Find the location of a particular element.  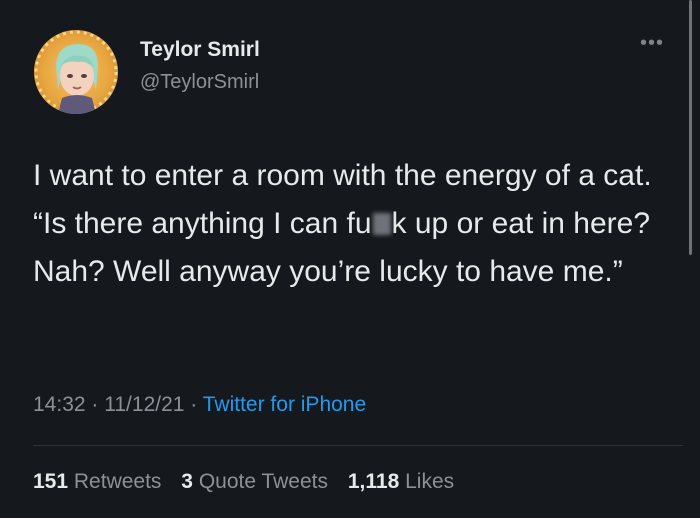

author-handle: @TeylorSmirl is located at coordinates (199, 82).